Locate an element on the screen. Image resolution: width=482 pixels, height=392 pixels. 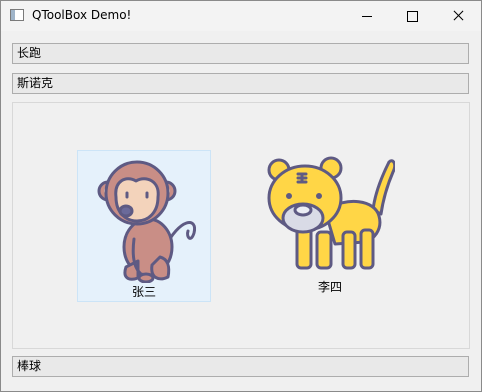
list-item-zhangsan: 张三 is located at coordinates (144, 226).